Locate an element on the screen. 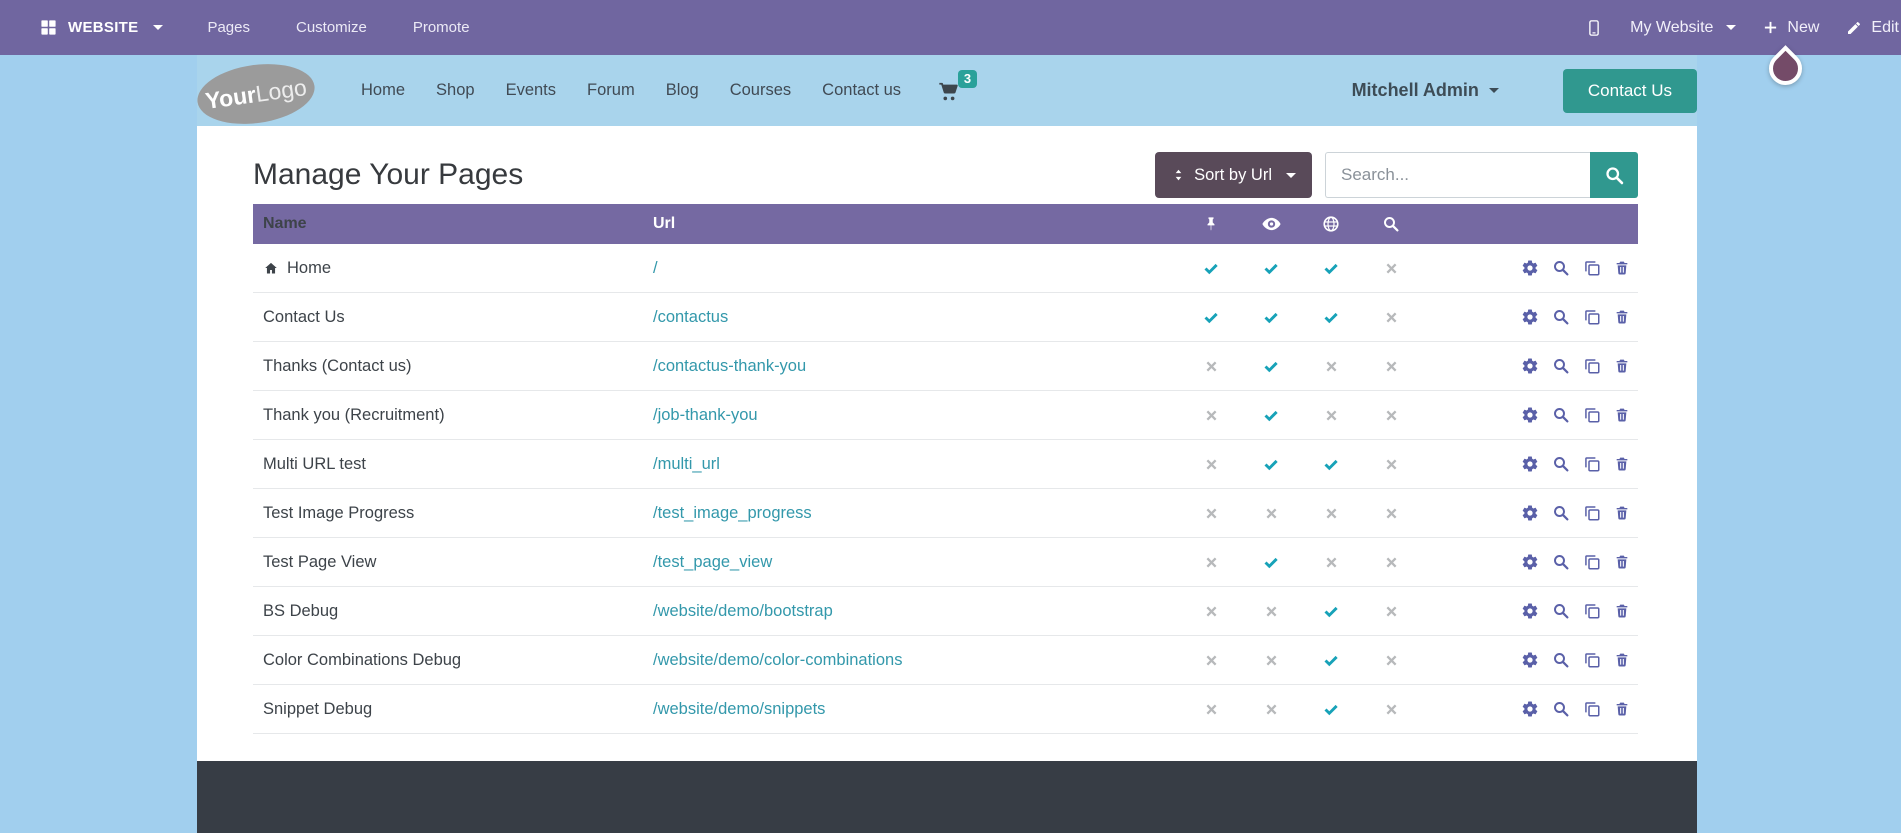  topbar-menu-customize: Customize is located at coordinates (331, 27).